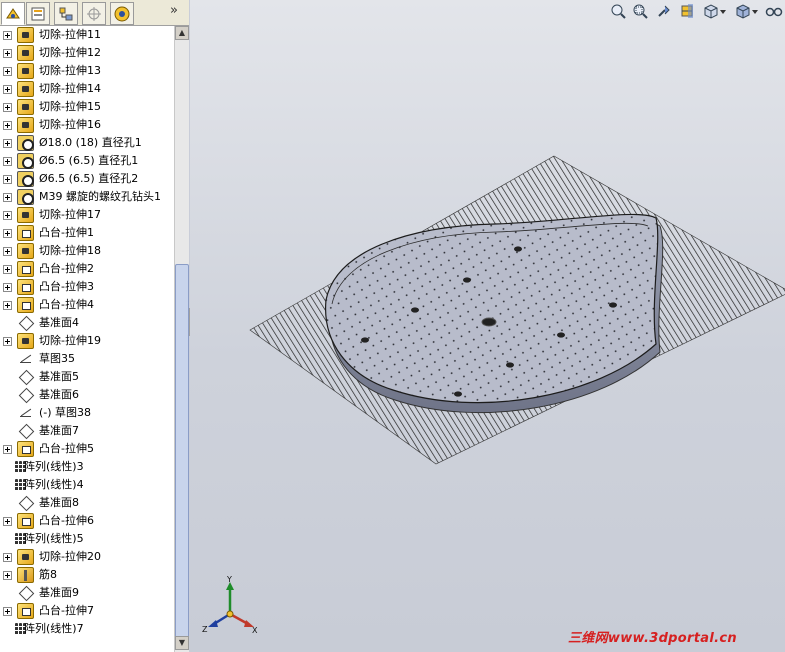 This screenshot has height=652, width=785. I want to click on feature-tree-item: 切除-拉伸18, so click(87, 251).